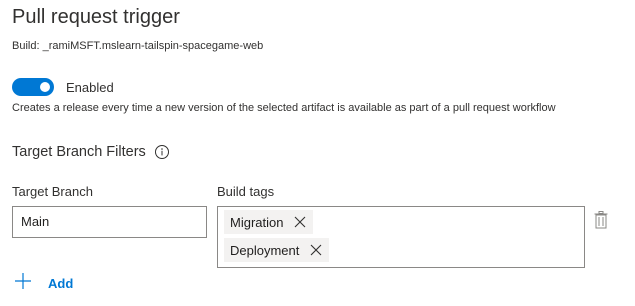 The height and width of the screenshot is (306, 635). Describe the element at coordinates (90, 87) in the screenshot. I see `toggle-label: Enabled` at that location.